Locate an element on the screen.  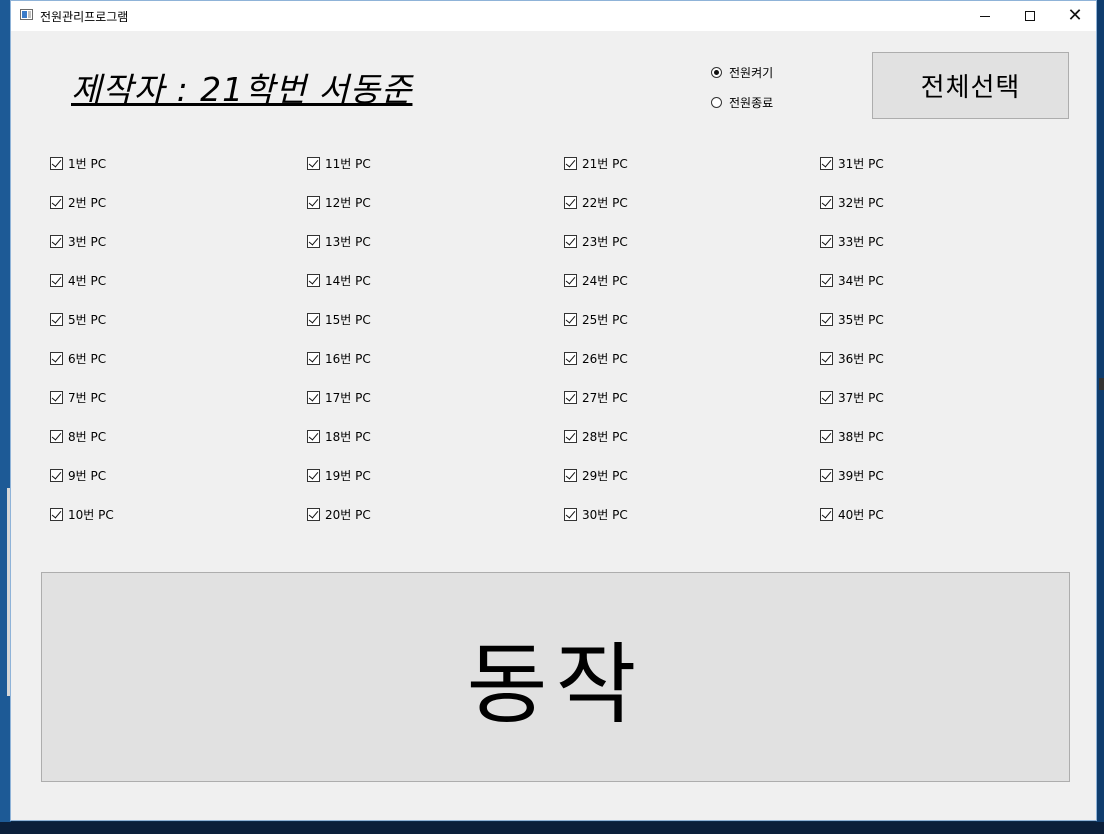
pc-checkbox: 1번 PC is located at coordinates (78, 163).